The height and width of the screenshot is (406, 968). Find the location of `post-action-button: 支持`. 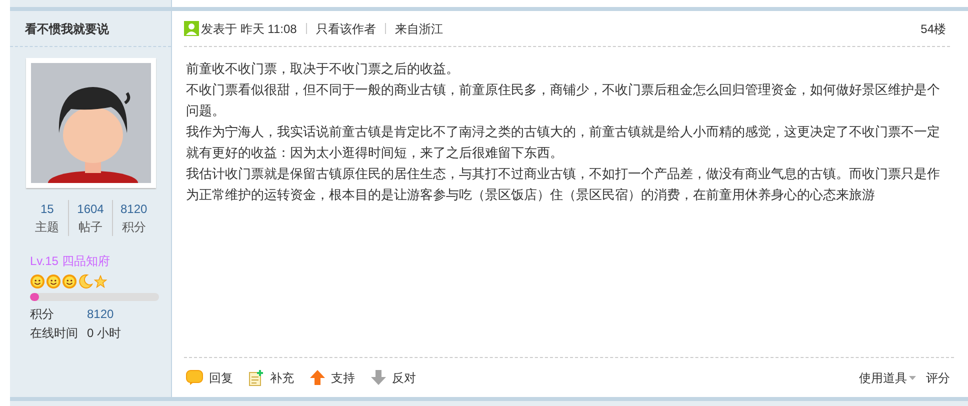

post-action-button: 支持 is located at coordinates (332, 377).